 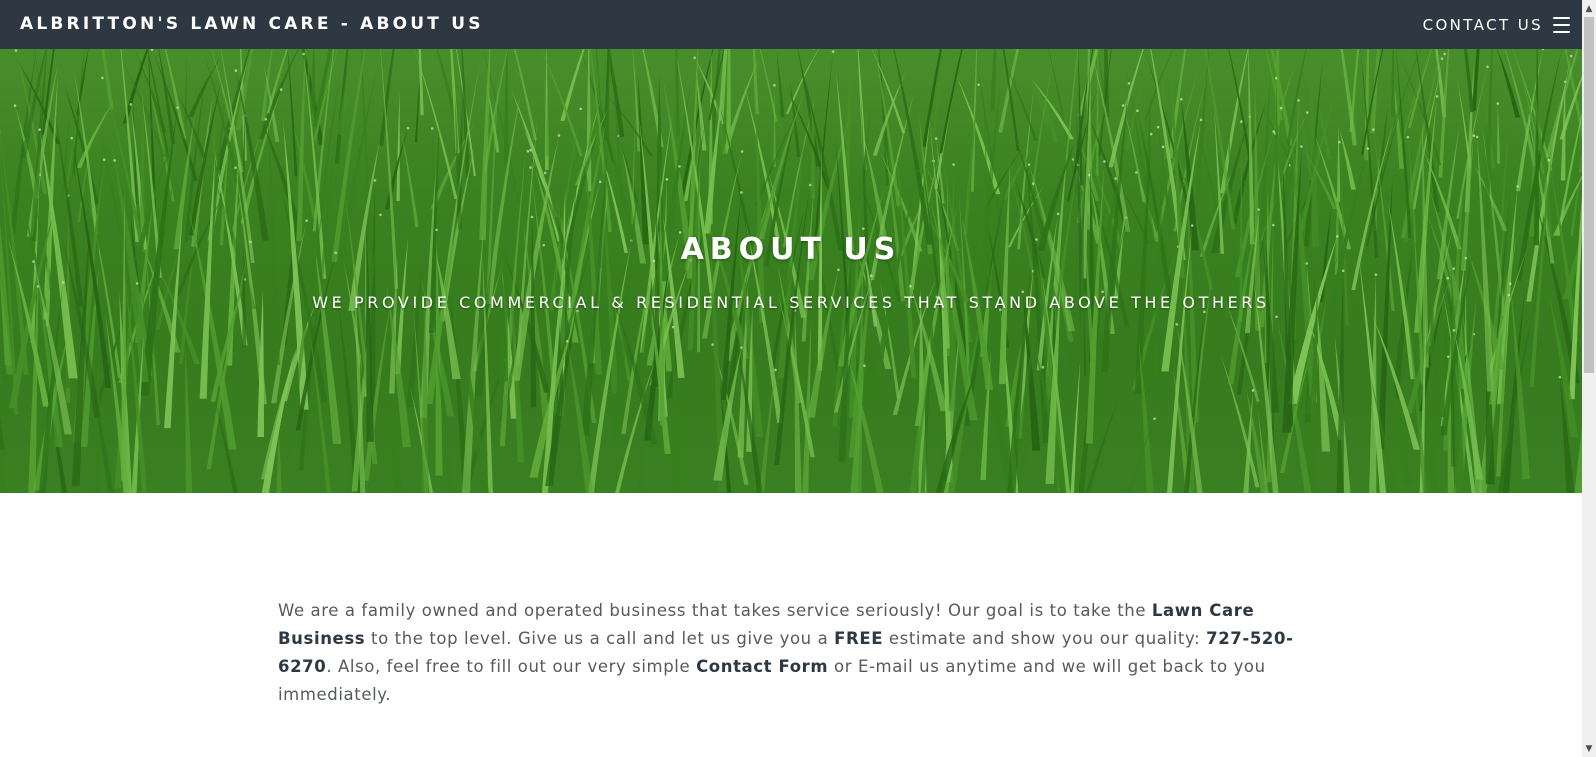 What do you see at coordinates (1589, 748) in the screenshot?
I see `chevron-down-icon: ▼` at bounding box center [1589, 748].